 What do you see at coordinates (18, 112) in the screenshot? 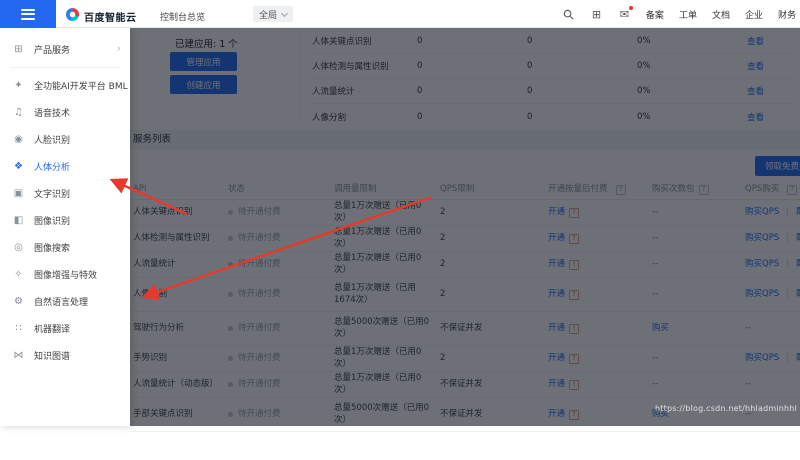
I see `speech-tech-icon: ♫` at bounding box center [18, 112].